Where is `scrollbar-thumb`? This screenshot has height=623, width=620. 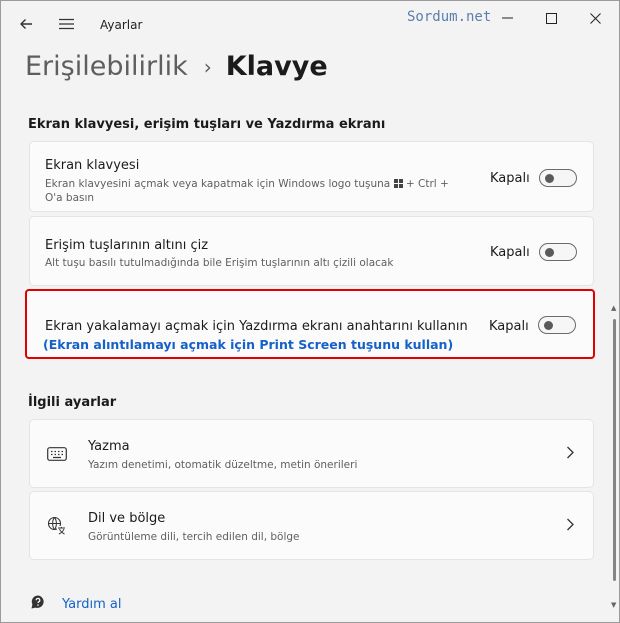
scrollbar-thumb is located at coordinates (614, 450).